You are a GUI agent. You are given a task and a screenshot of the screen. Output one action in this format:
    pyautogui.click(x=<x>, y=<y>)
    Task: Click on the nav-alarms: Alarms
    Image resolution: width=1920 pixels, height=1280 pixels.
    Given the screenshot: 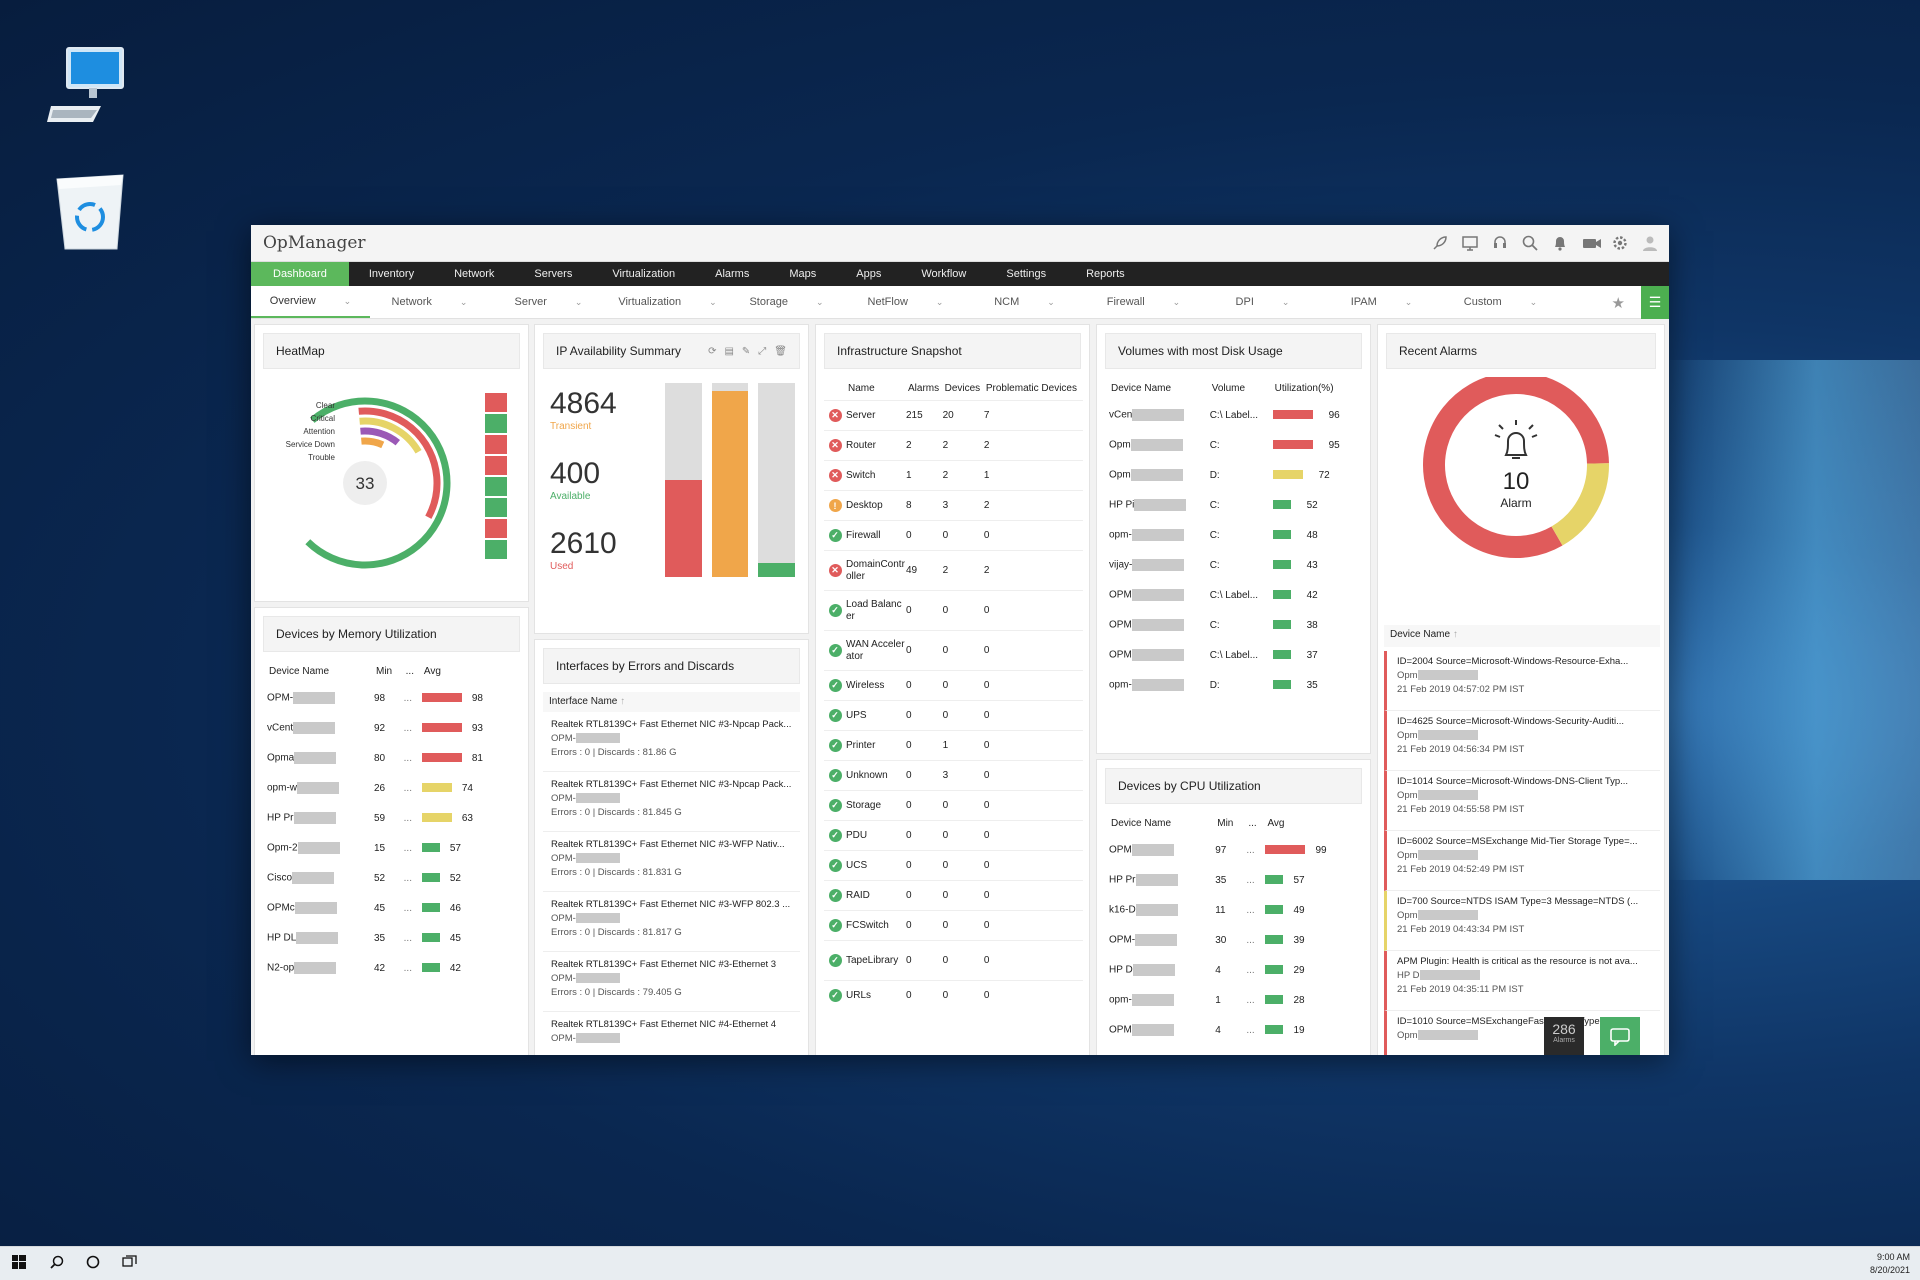 What is the action you would take?
    pyautogui.click(x=732, y=274)
    